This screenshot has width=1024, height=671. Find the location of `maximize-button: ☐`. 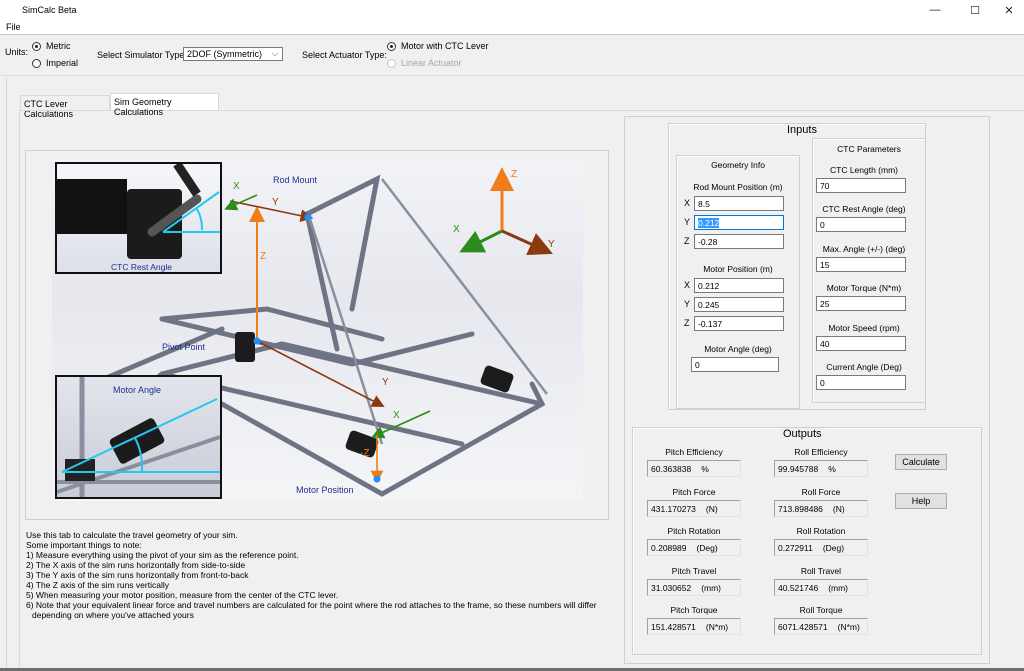

maximize-button: ☐ is located at coordinates (975, 10).